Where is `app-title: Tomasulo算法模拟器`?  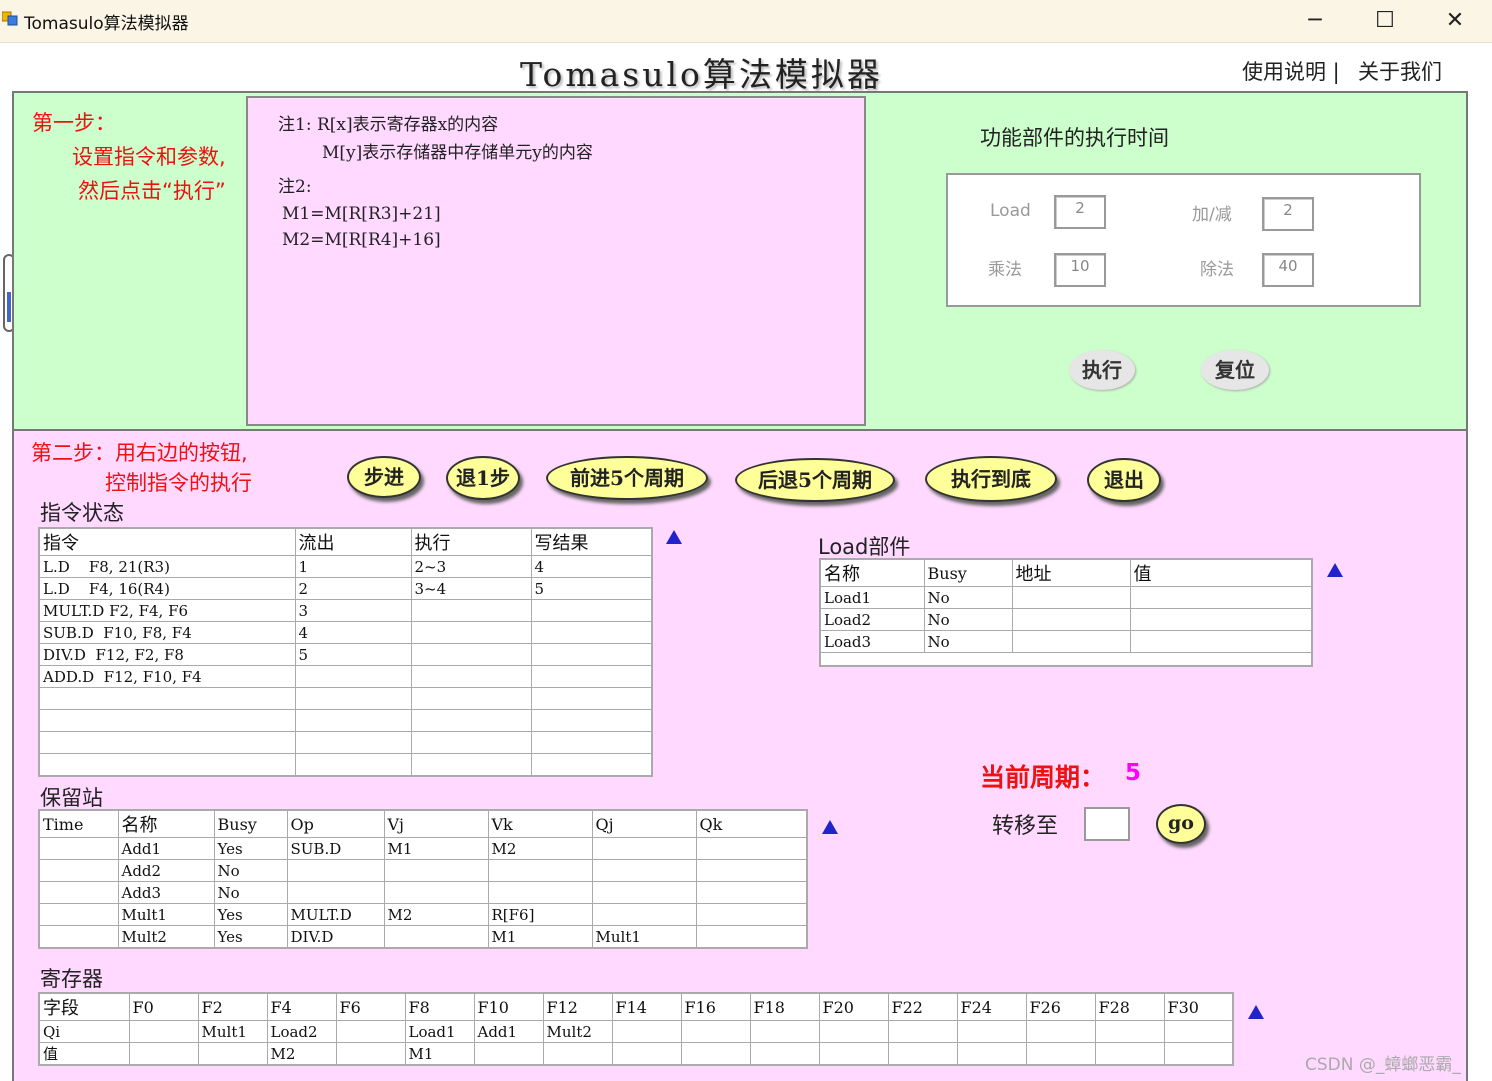 app-title: Tomasulo算法模拟器 is located at coordinates (701, 74).